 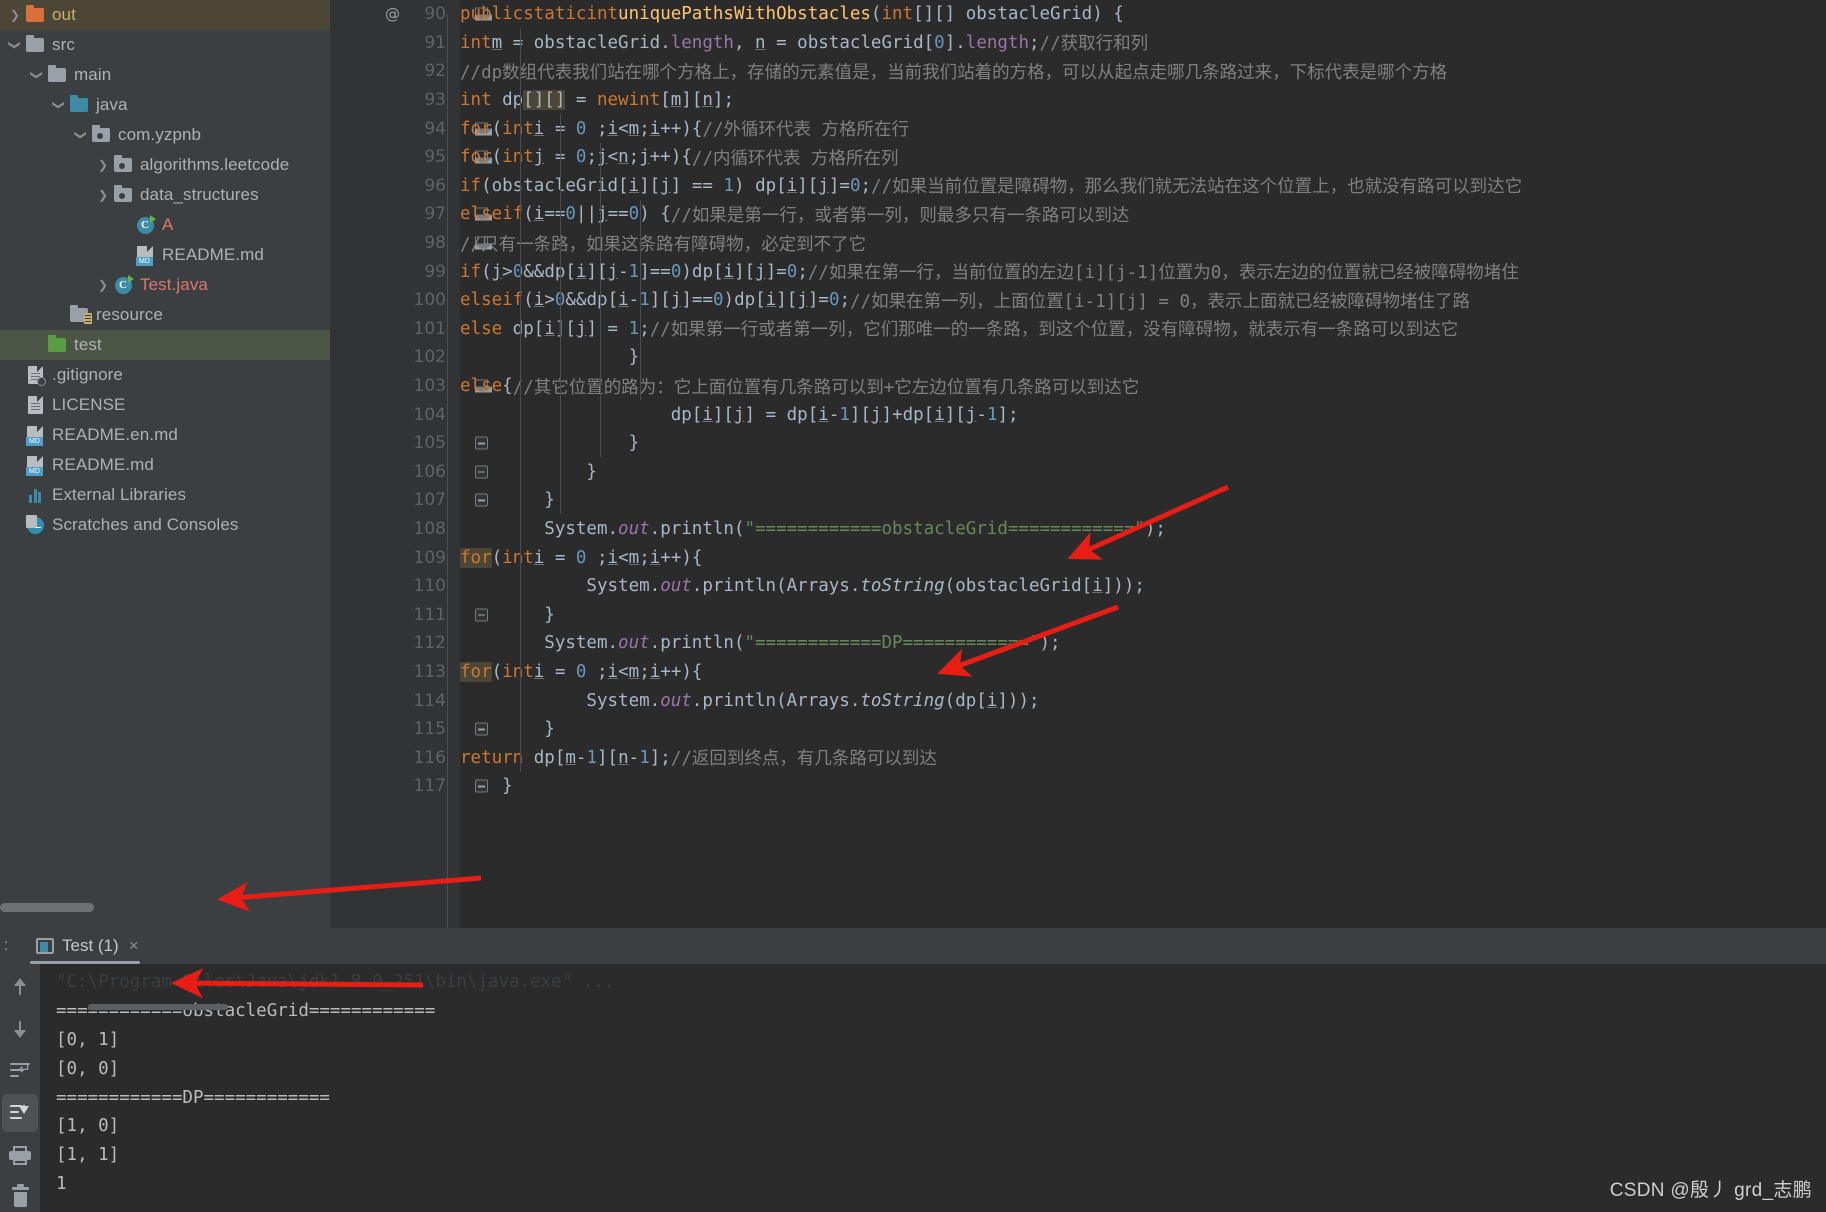 I want to click on console-tab-test: Test (1) ×, so click(x=87, y=946).